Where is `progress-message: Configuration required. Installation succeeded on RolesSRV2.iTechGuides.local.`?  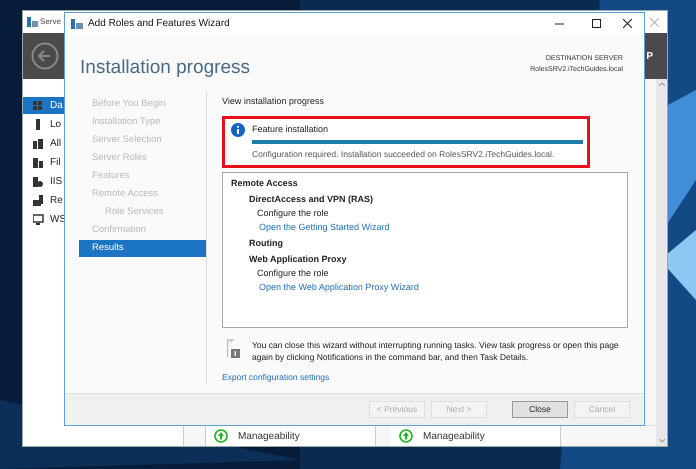
progress-message: Configuration required. Installation succeeded on RolesSRV2.iTechGuides.local. is located at coordinates (403, 154).